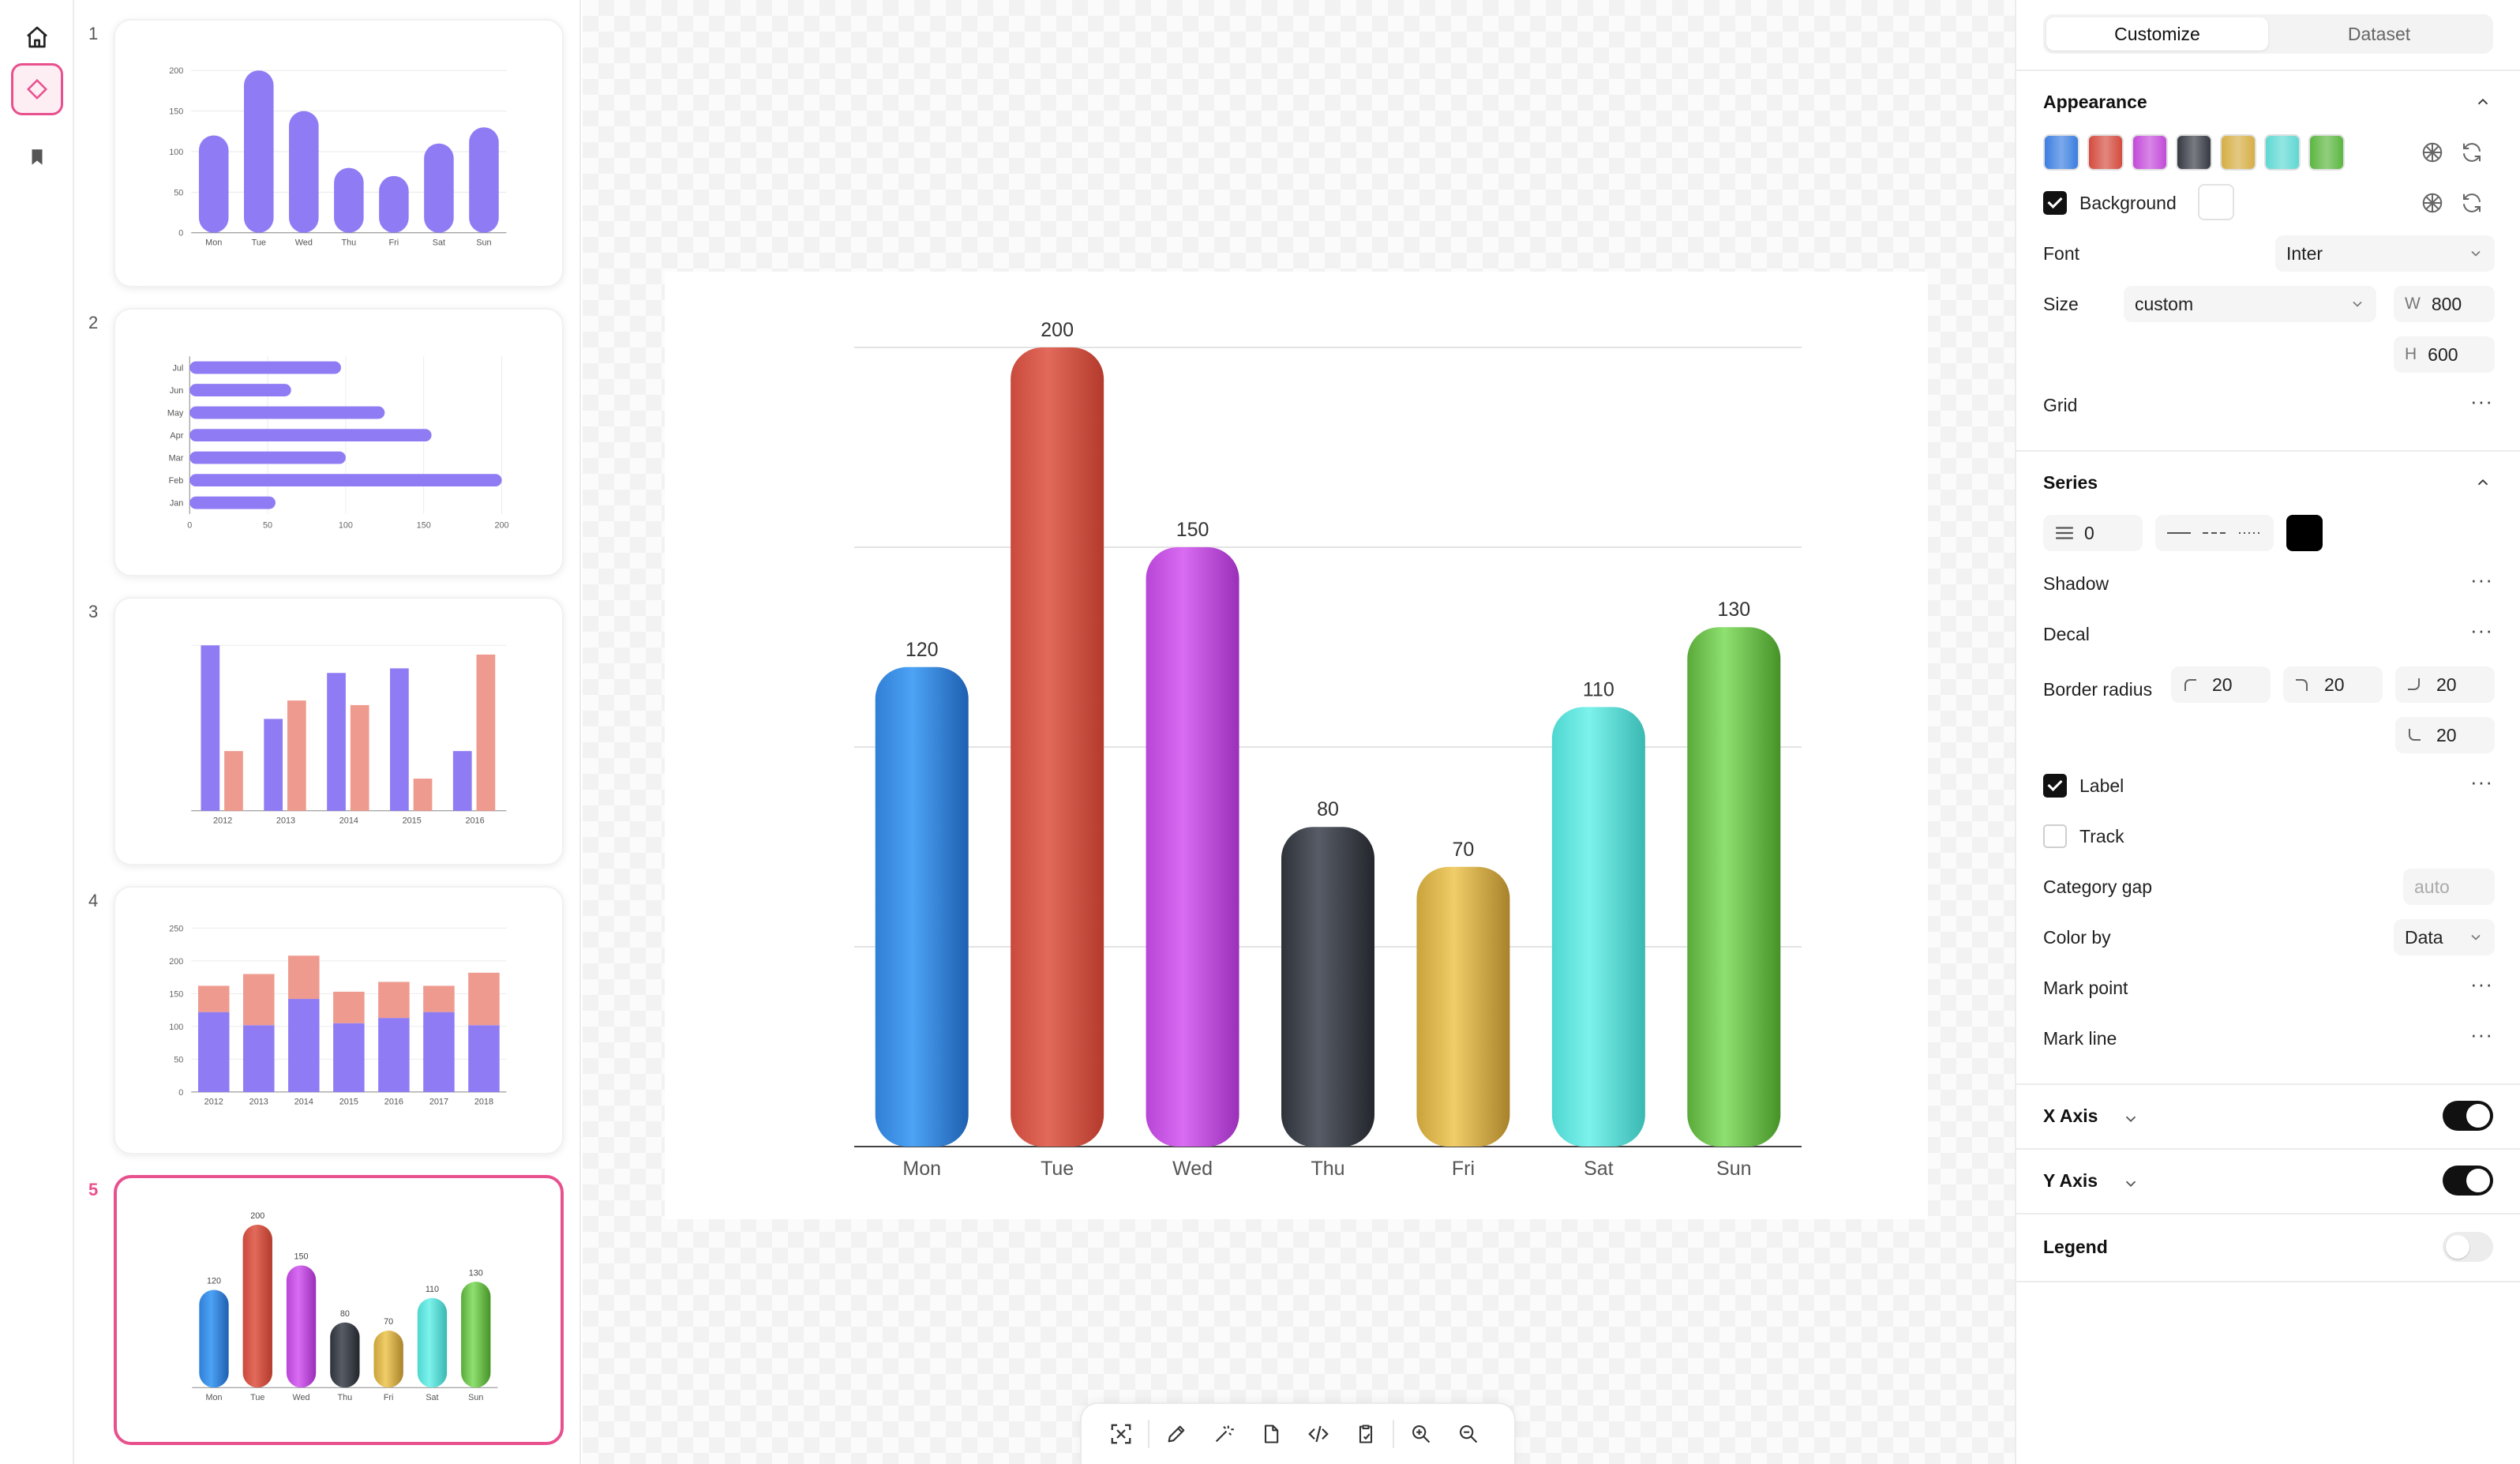 Image resolution: width=2520 pixels, height=1464 pixels. Describe the element at coordinates (2268, 1281) in the screenshot. I see `divider` at that location.